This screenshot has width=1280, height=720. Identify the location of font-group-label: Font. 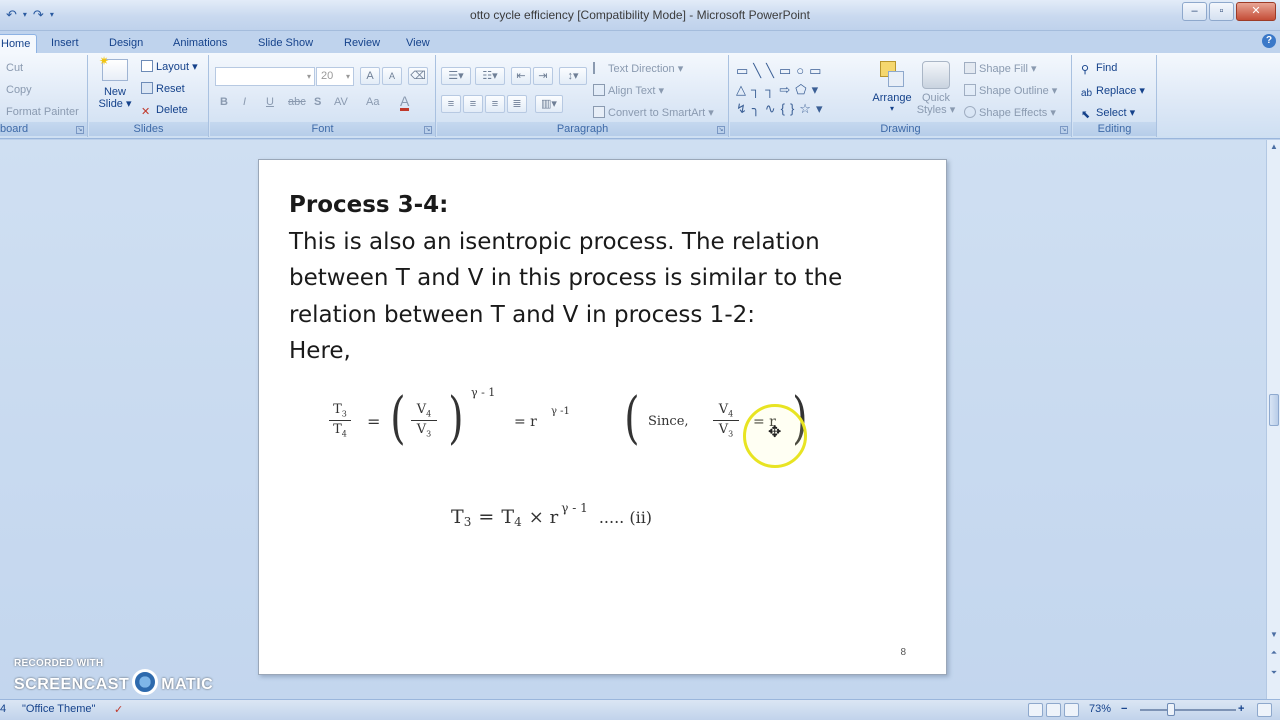
(322, 129).